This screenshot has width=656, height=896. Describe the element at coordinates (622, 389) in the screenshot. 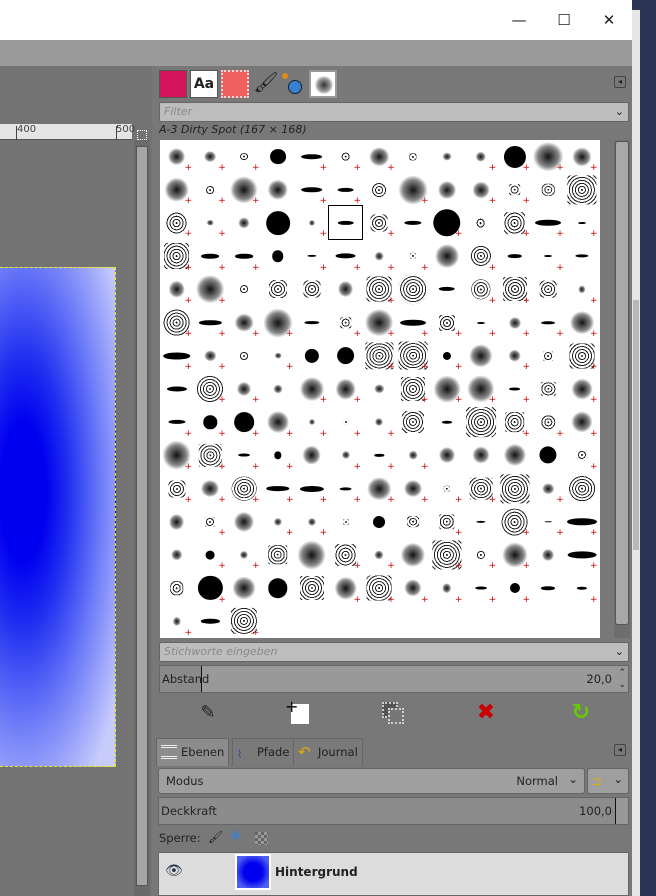

I see `brush-grid-scrollbar` at that location.